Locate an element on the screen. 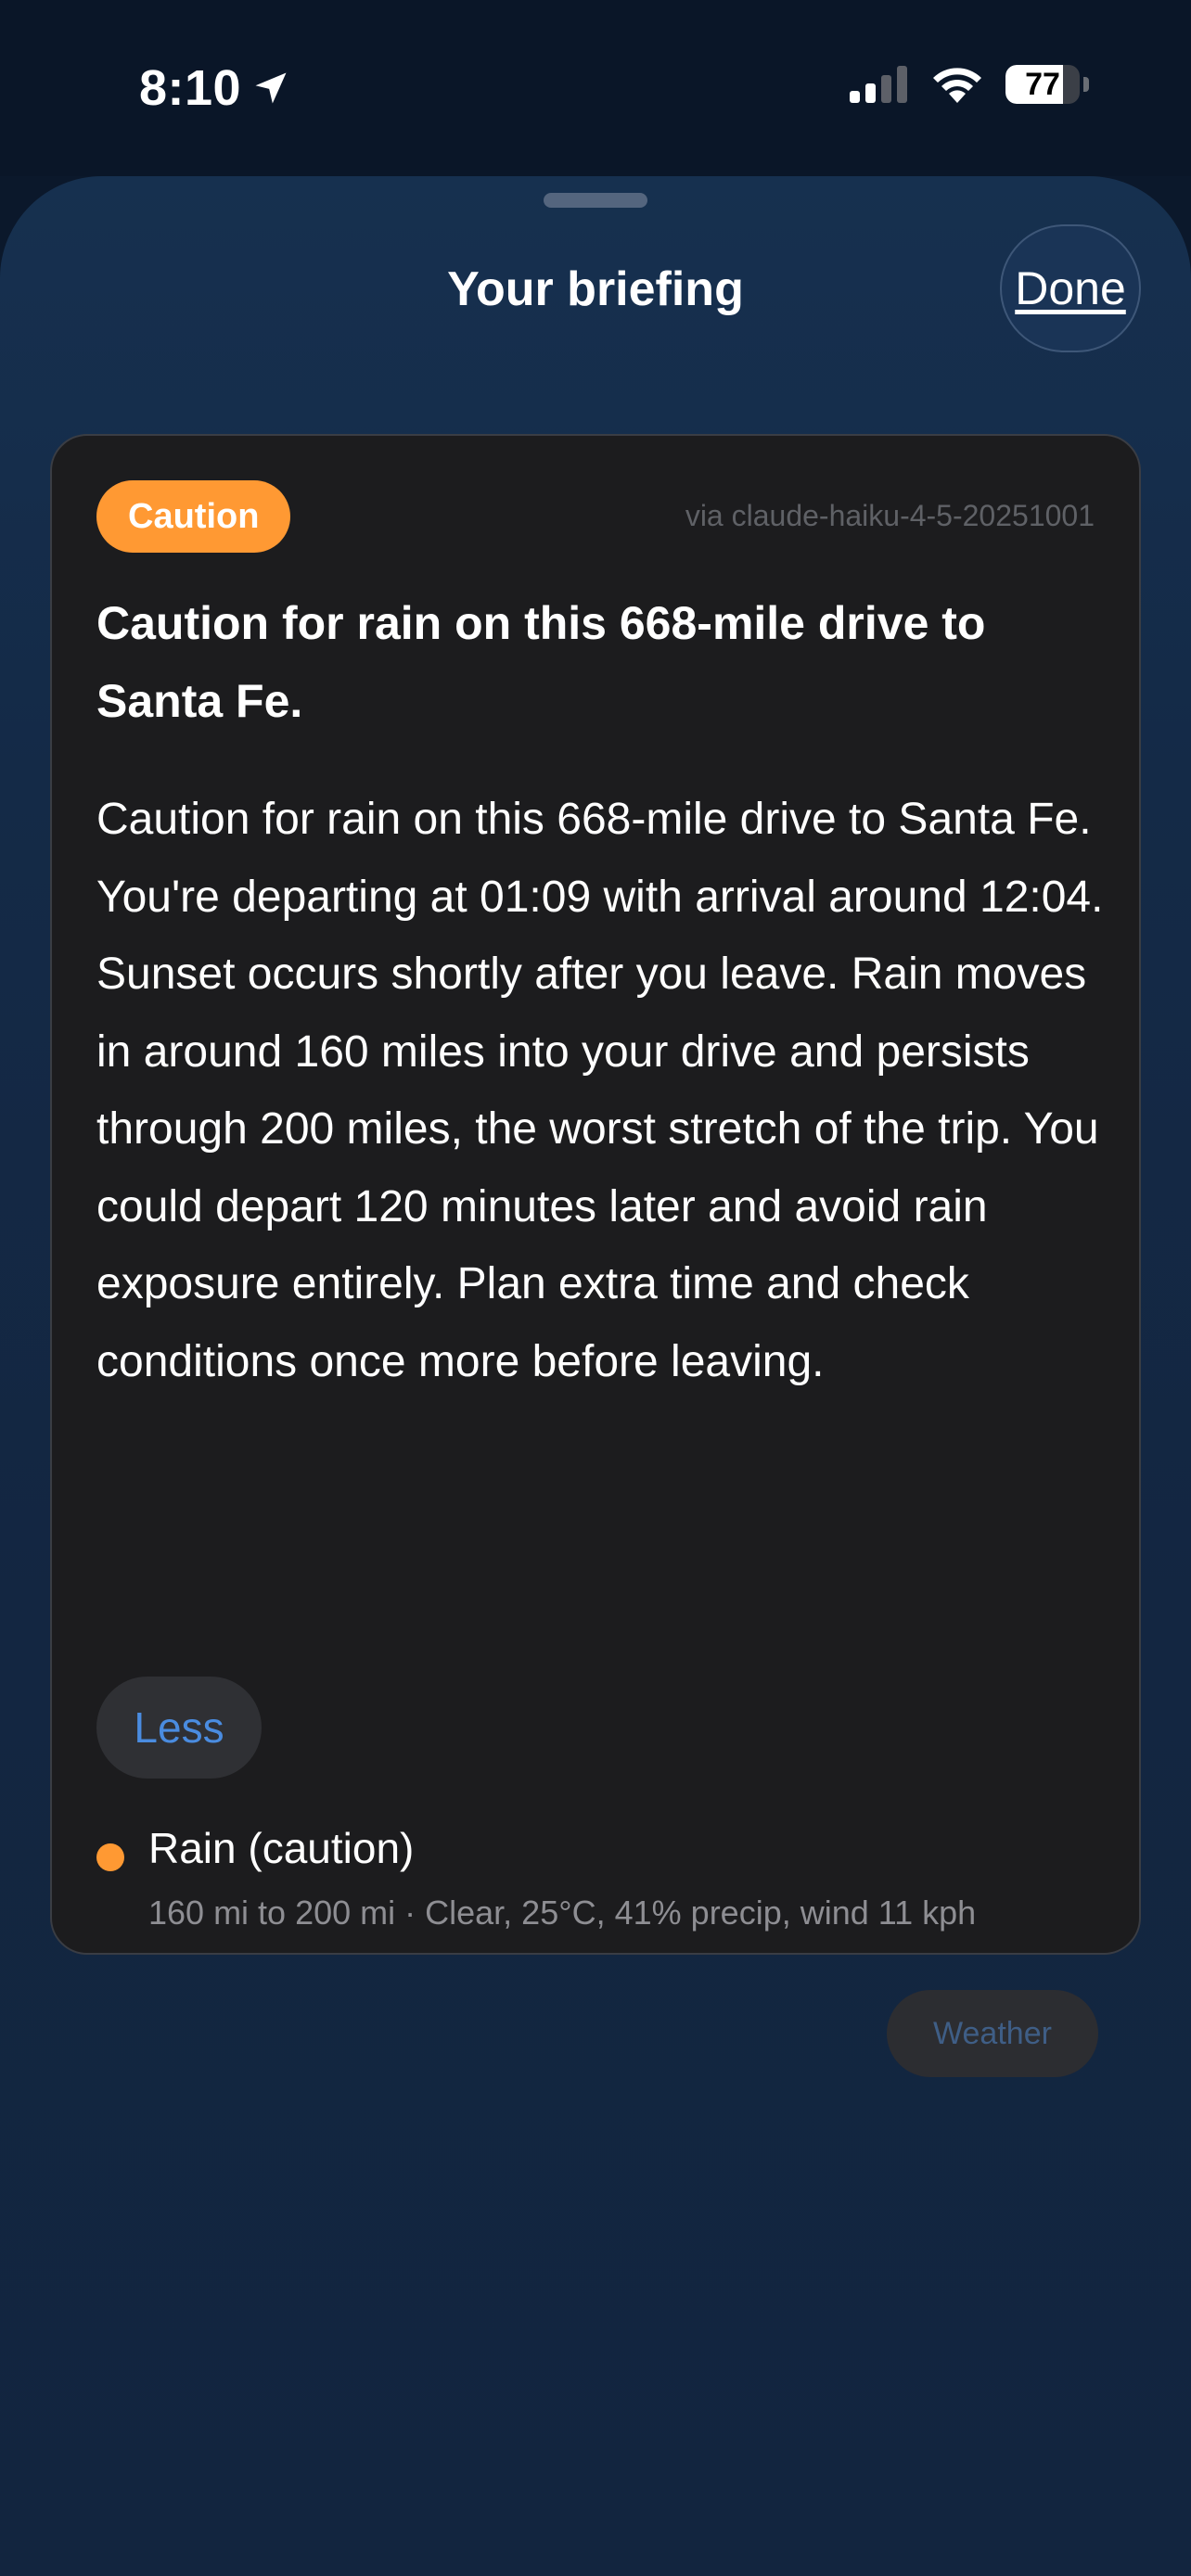 The image size is (1191, 2576). status-time-text: 8:10 is located at coordinates (190, 88).